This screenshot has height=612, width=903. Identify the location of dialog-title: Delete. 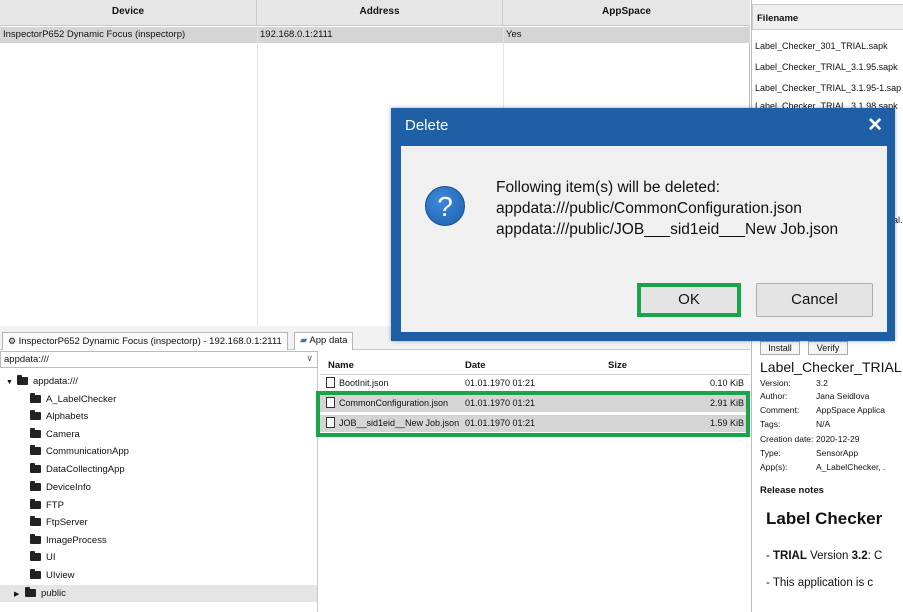
(427, 125).